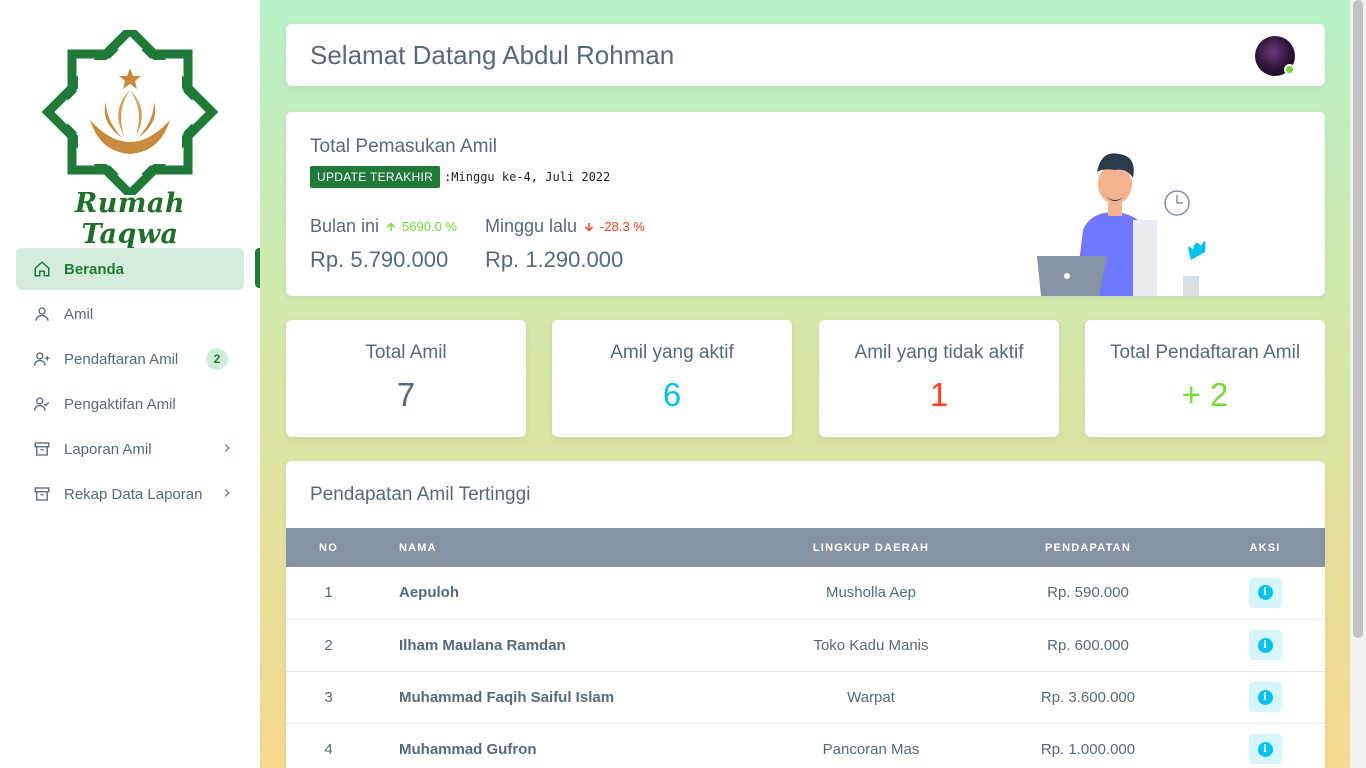 The height and width of the screenshot is (768, 1366). What do you see at coordinates (507, 697) in the screenshot?
I see `cell-nama: Muhammad Faqih Saiful Islam` at bounding box center [507, 697].